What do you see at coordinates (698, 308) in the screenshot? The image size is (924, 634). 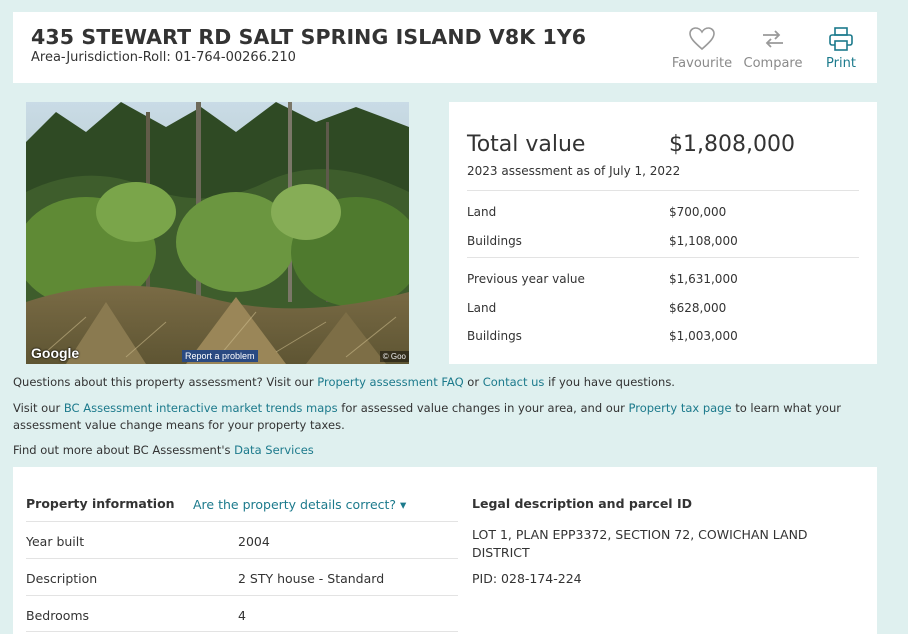 I see `value-row-value: $628,000` at bounding box center [698, 308].